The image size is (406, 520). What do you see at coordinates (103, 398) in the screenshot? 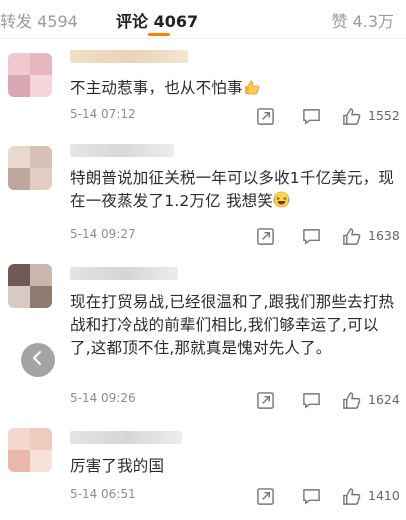
I see `comment-time: 5-14 09:26` at bounding box center [103, 398].